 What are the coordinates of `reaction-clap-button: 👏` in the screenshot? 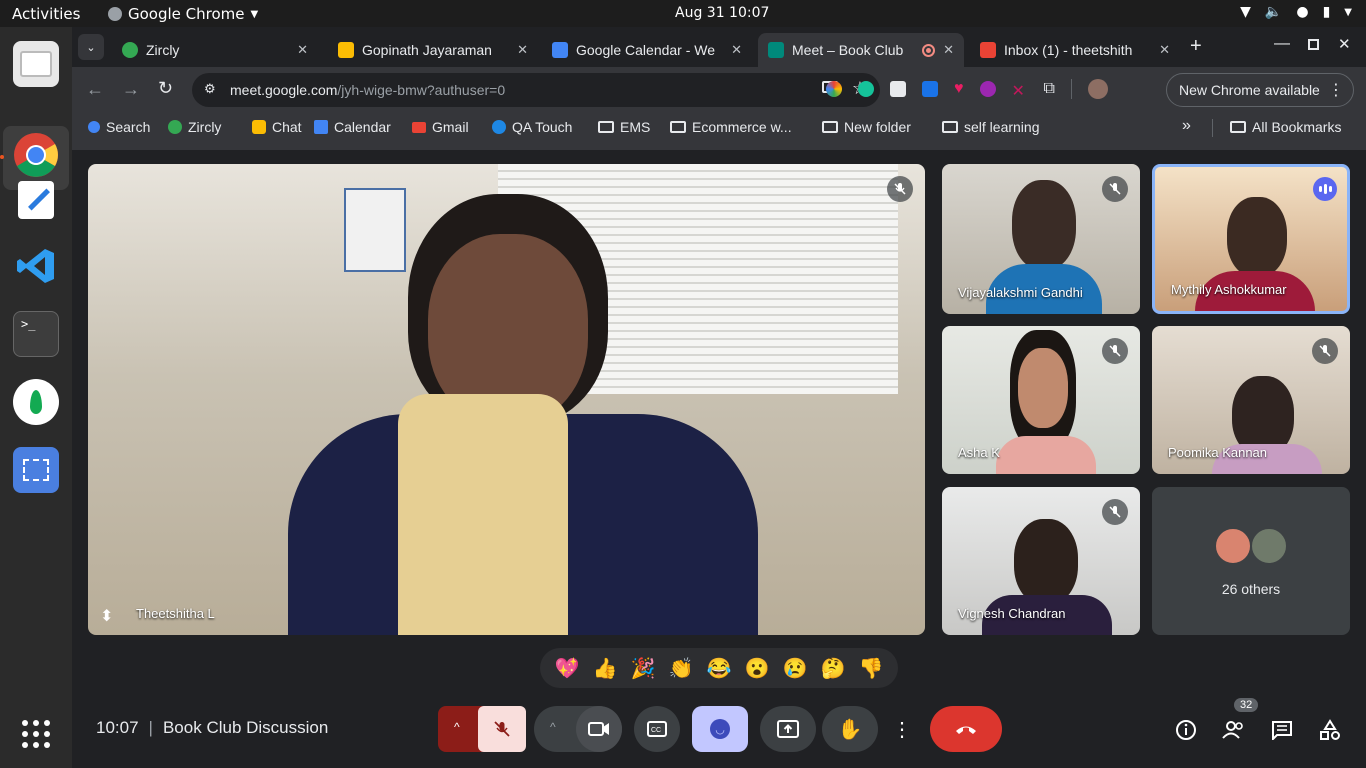 It's located at (681, 668).